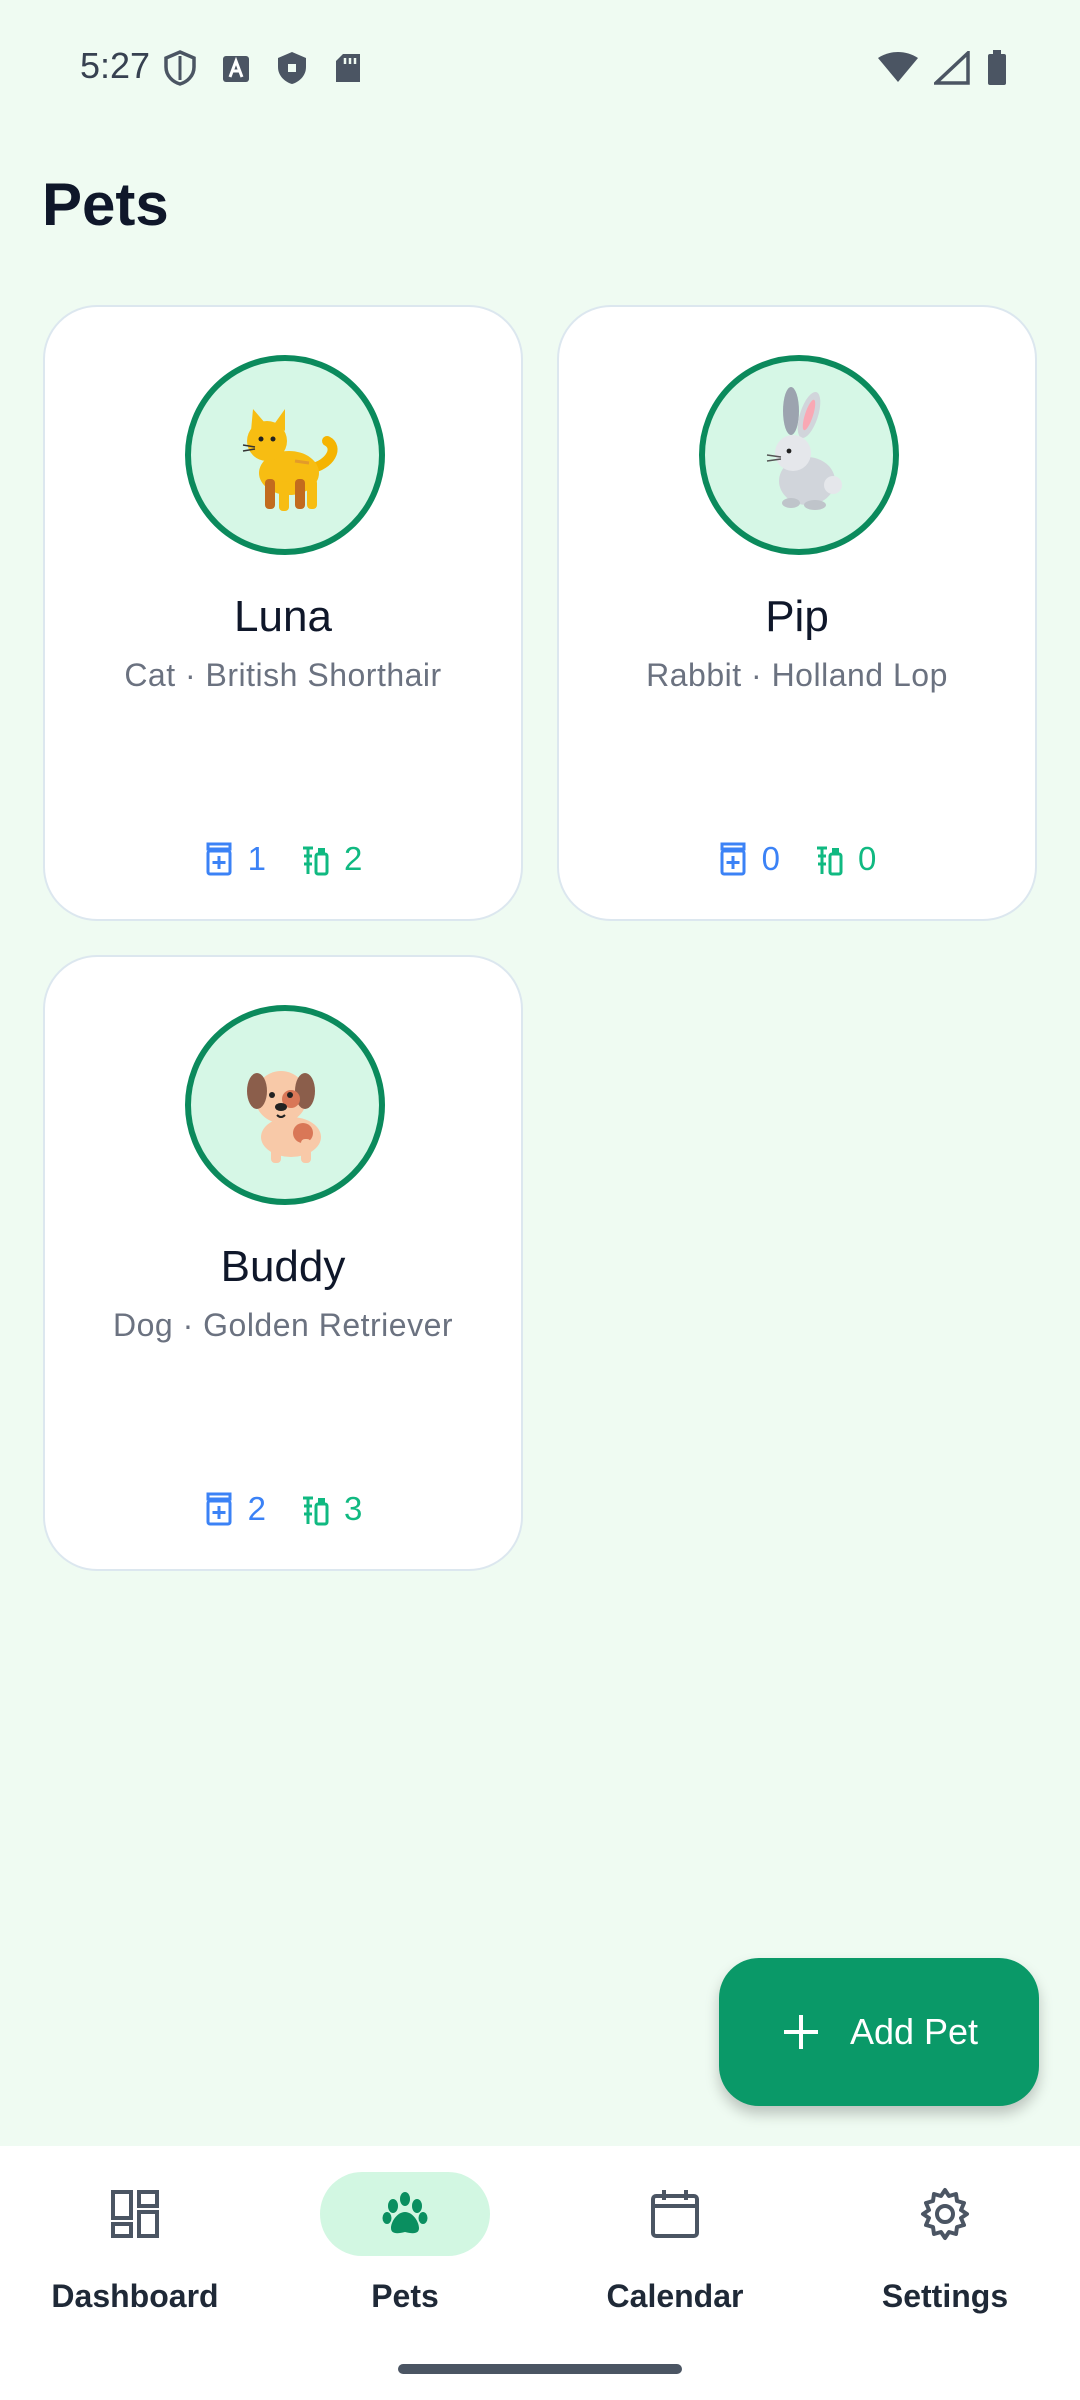  What do you see at coordinates (353, 1508) in the screenshot?
I see `vaccinations-count: 3` at bounding box center [353, 1508].